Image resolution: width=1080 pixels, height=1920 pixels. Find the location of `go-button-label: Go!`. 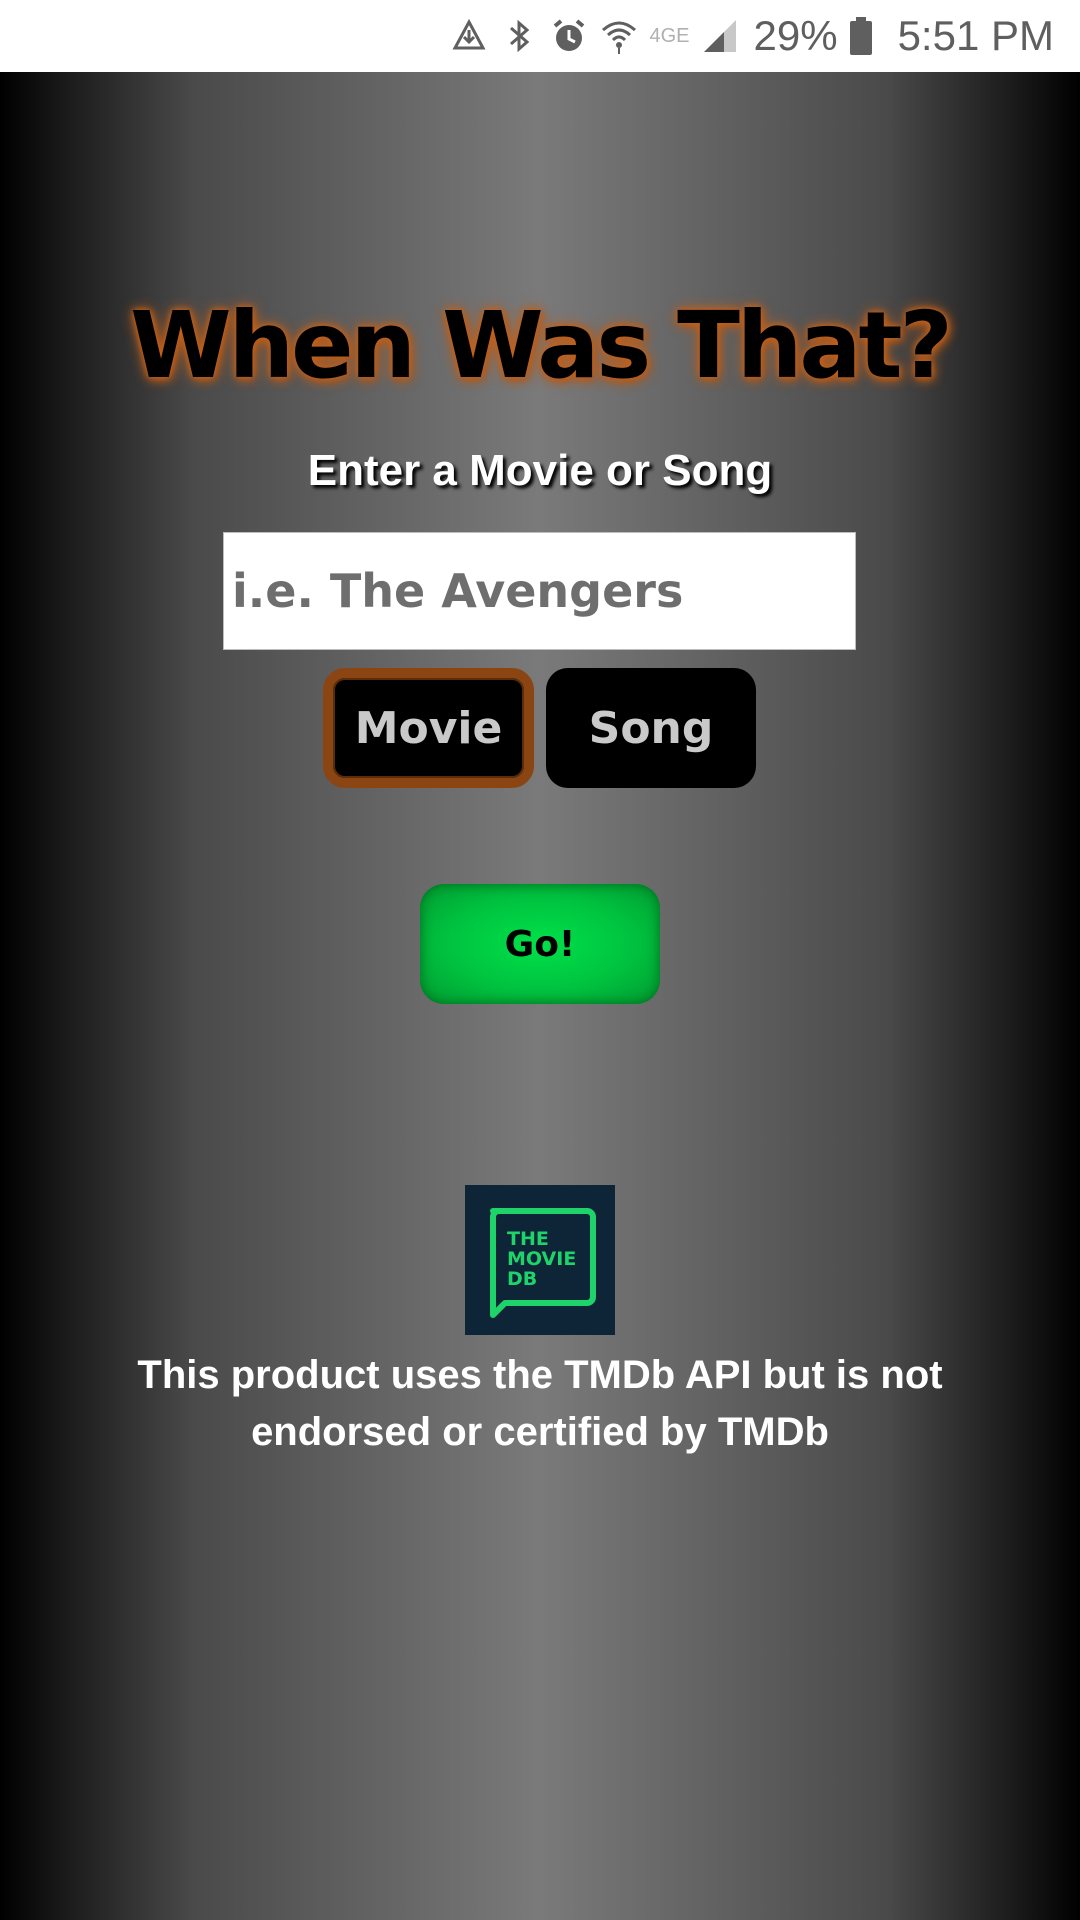

go-button-label: Go! is located at coordinates (540, 944).